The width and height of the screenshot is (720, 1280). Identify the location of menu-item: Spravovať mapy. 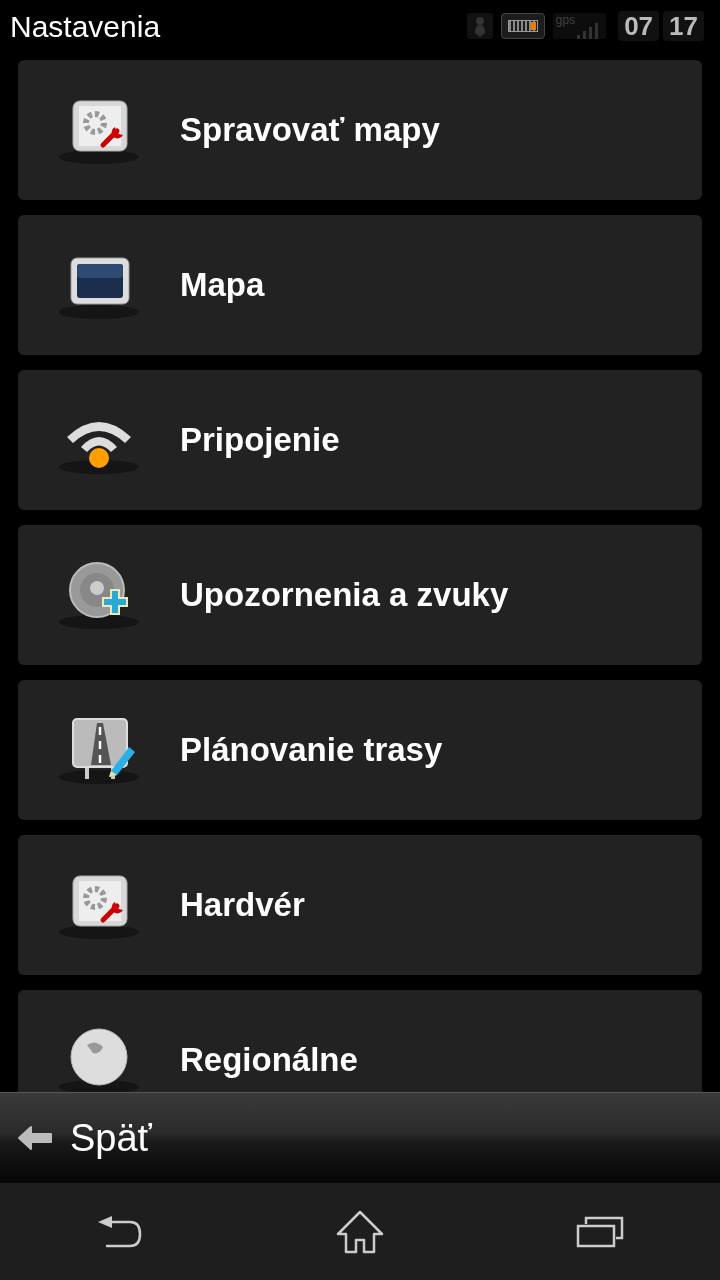
(360, 130).